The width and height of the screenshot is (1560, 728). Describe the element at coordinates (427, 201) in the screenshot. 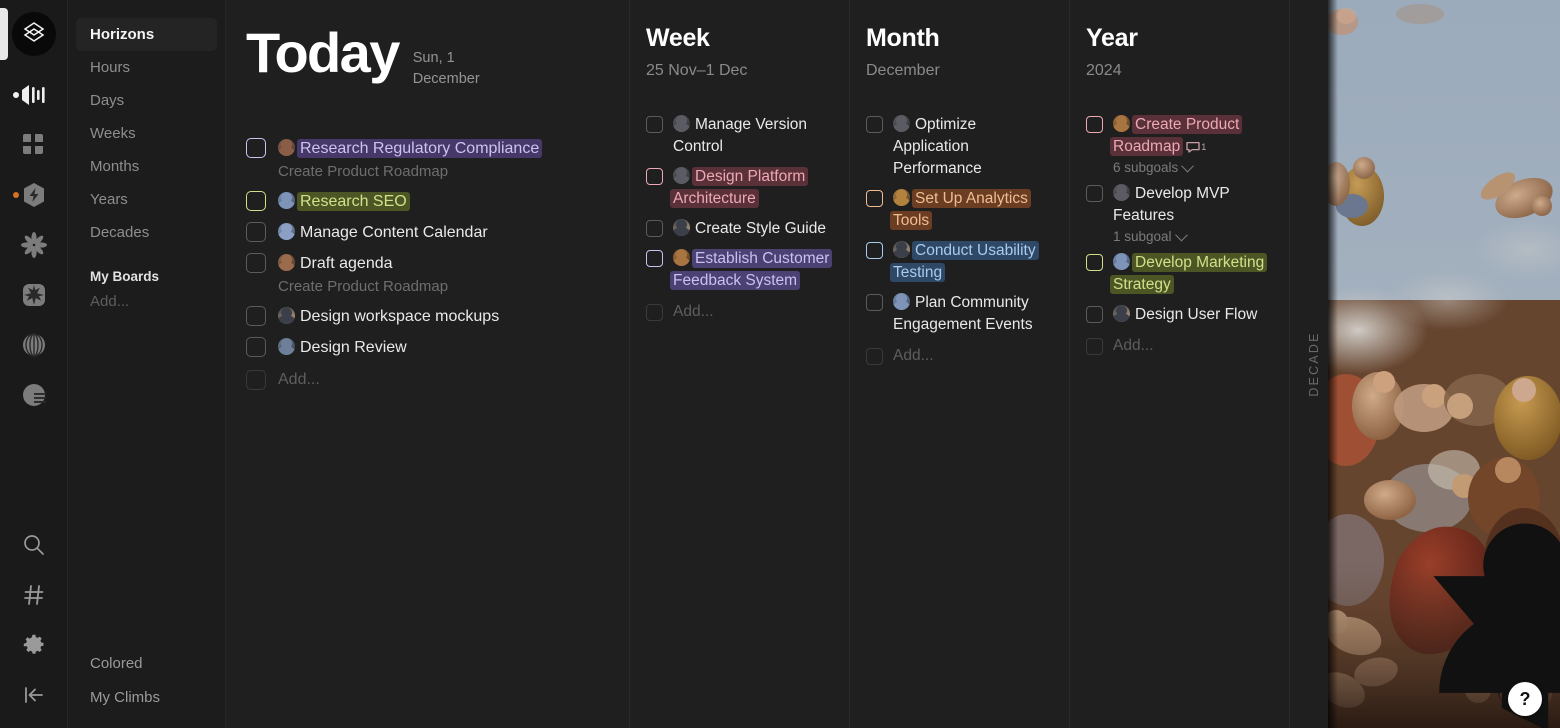

I see `task-row: Research SEO` at that location.